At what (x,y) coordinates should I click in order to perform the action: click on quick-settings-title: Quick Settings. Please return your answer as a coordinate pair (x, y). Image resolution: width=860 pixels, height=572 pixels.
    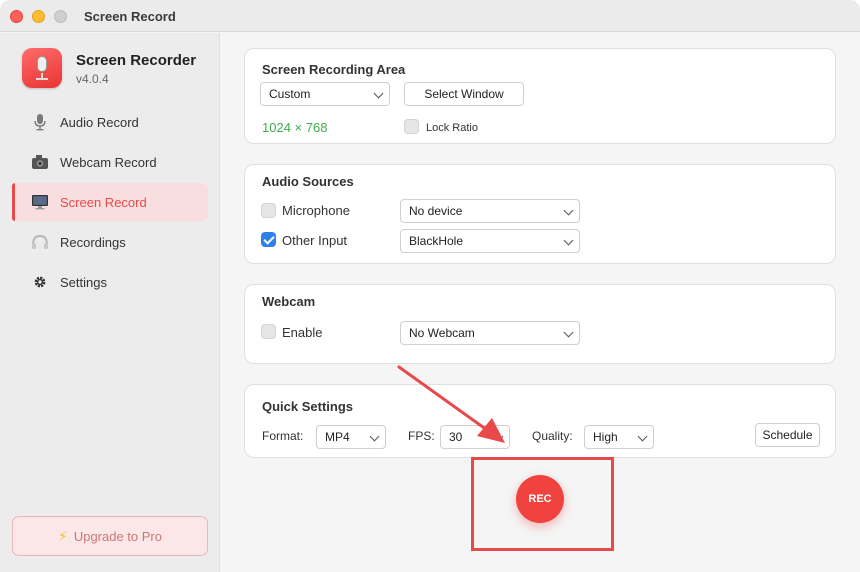
    Looking at the image, I should click on (308, 406).